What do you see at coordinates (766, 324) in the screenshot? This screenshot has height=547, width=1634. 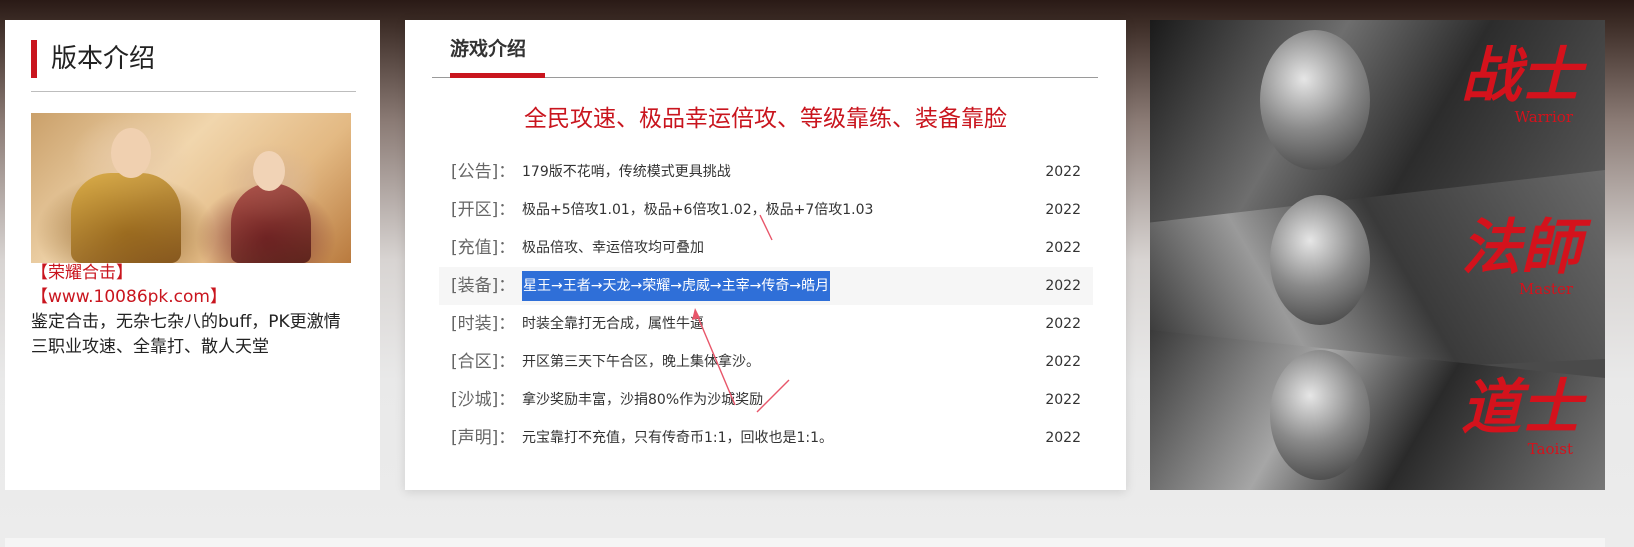 I see `list-item: [时装]： 时装全靠打无合成，属性牛逼 2022` at bounding box center [766, 324].